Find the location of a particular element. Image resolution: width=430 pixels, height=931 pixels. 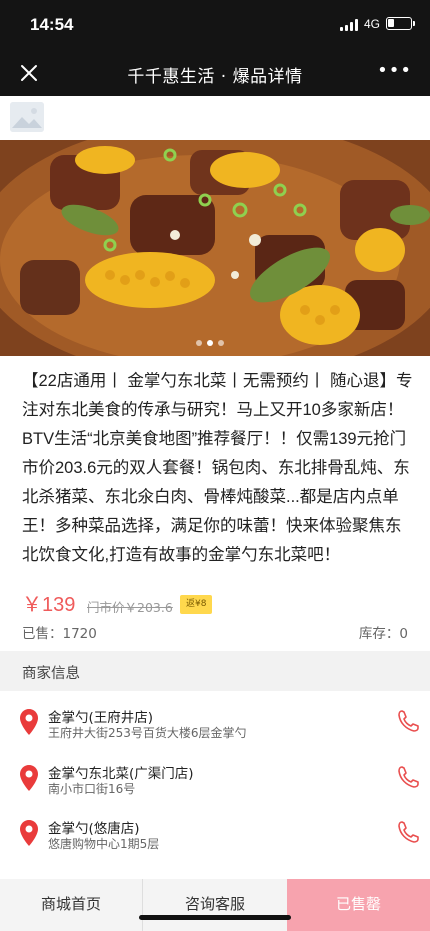

store-address: 南小市口街16号 is located at coordinates (92, 789).